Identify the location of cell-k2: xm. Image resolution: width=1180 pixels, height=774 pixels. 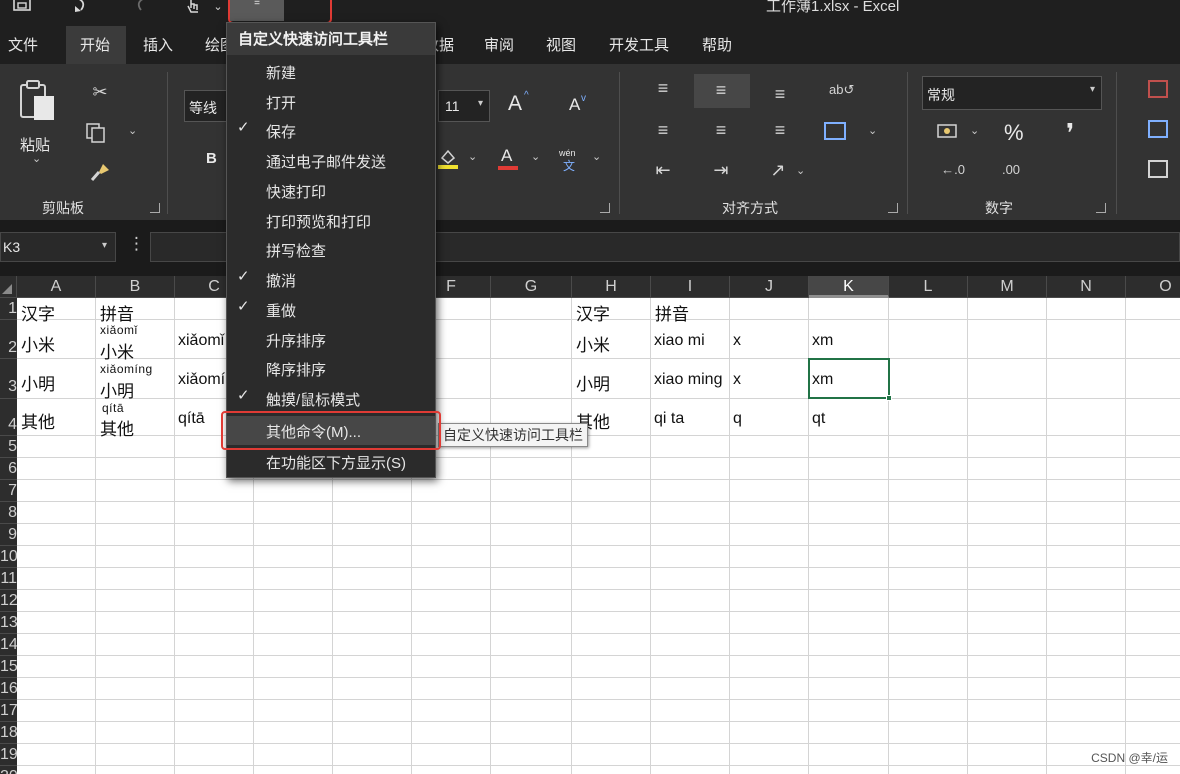
(822, 341).